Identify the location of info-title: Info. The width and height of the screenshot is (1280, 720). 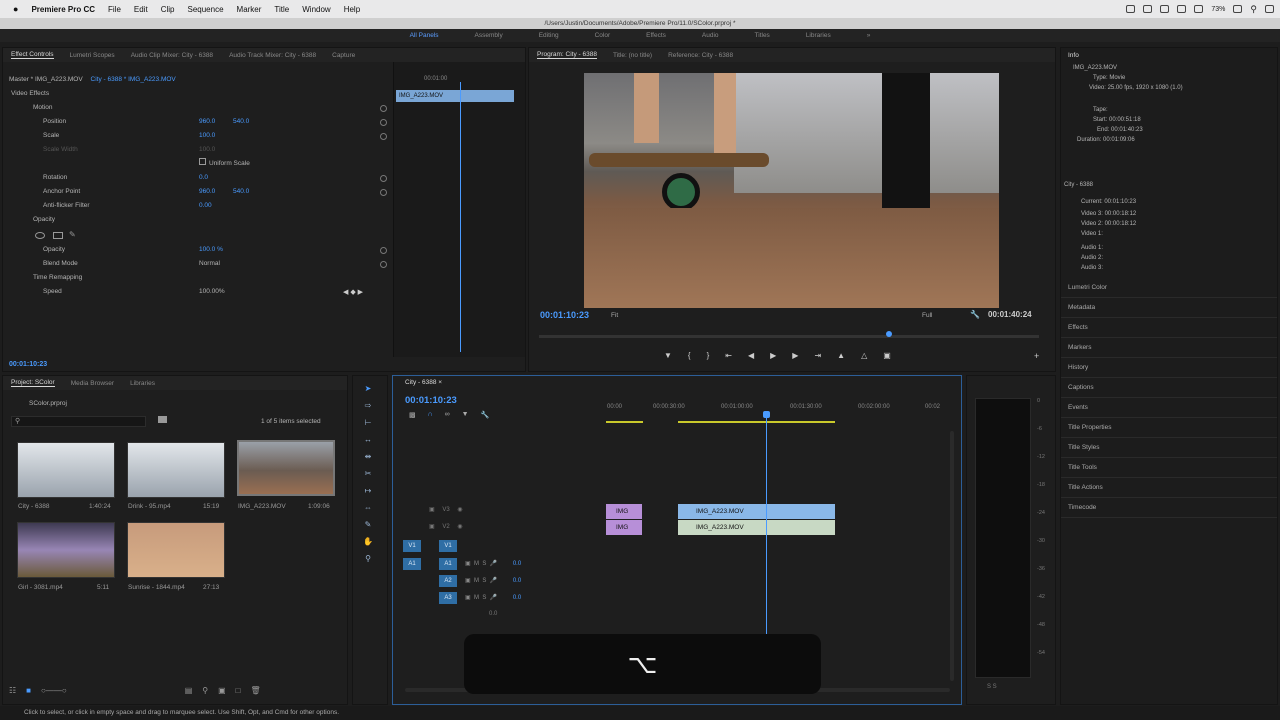
(1073, 56).